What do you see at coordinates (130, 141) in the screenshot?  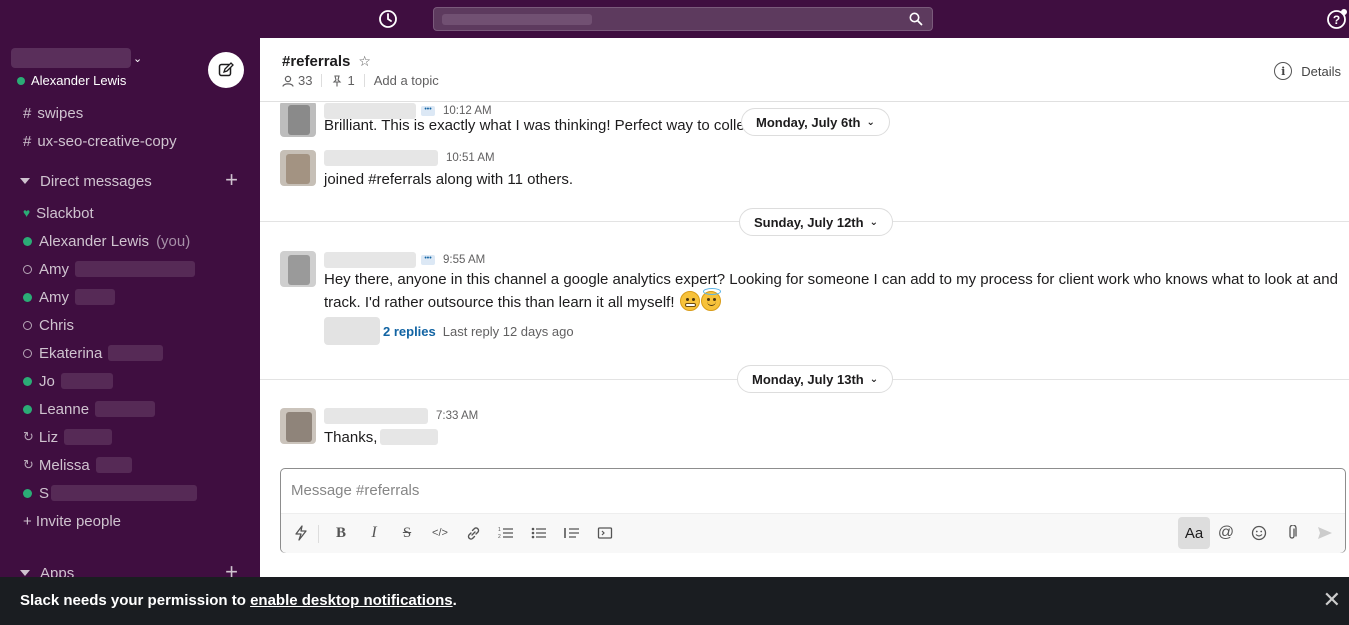 I see `sidebar-channel-ux-seo-creative-copy: # ux-seo-creative-copy` at bounding box center [130, 141].